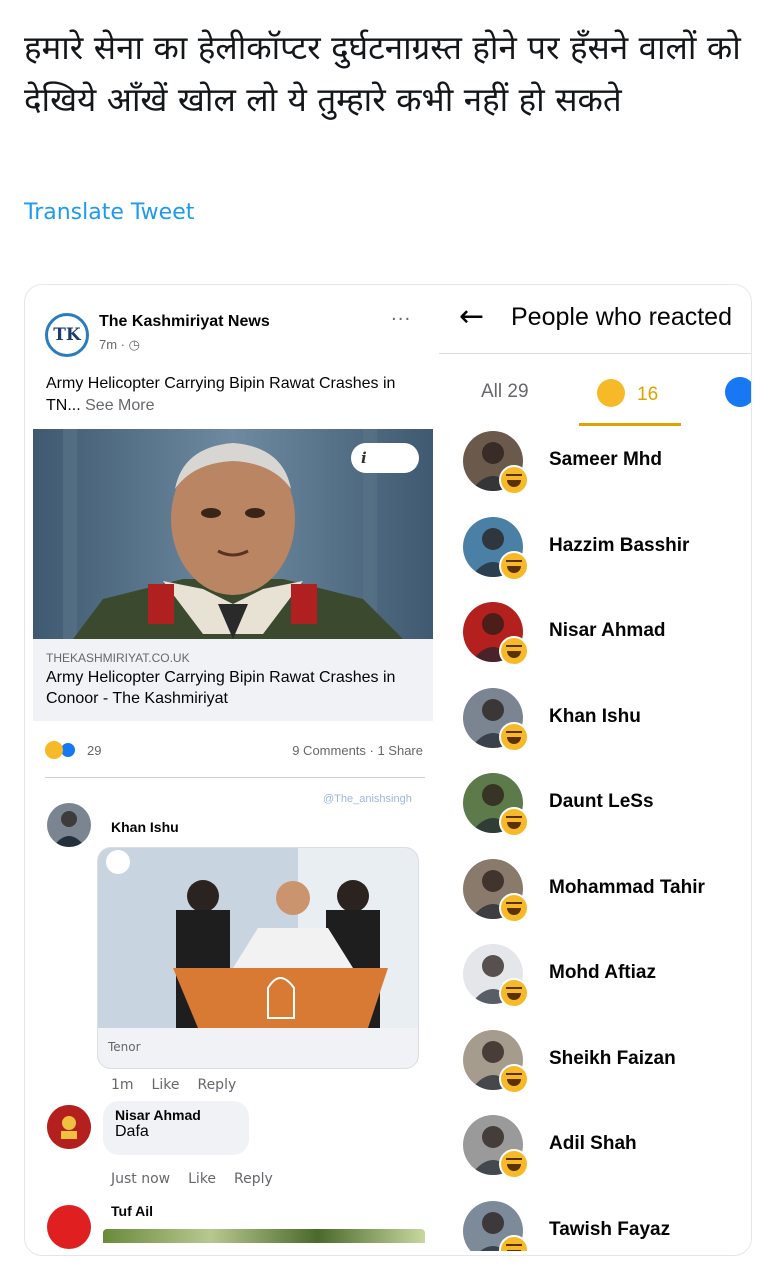  What do you see at coordinates (264, 1236) in the screenshot?
I see `gif-attachment-partial` at bounding box center [264, 1236].